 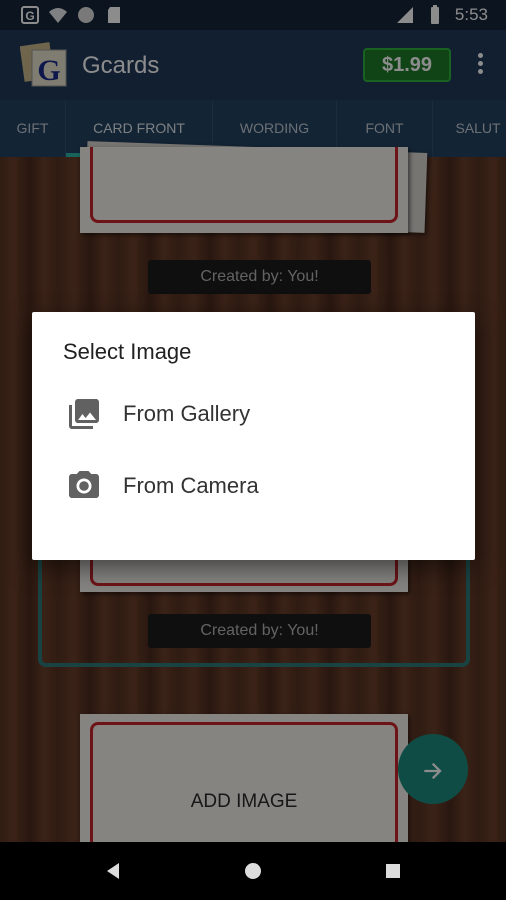 I want to click on home-icon, so click(x=253, y=871).